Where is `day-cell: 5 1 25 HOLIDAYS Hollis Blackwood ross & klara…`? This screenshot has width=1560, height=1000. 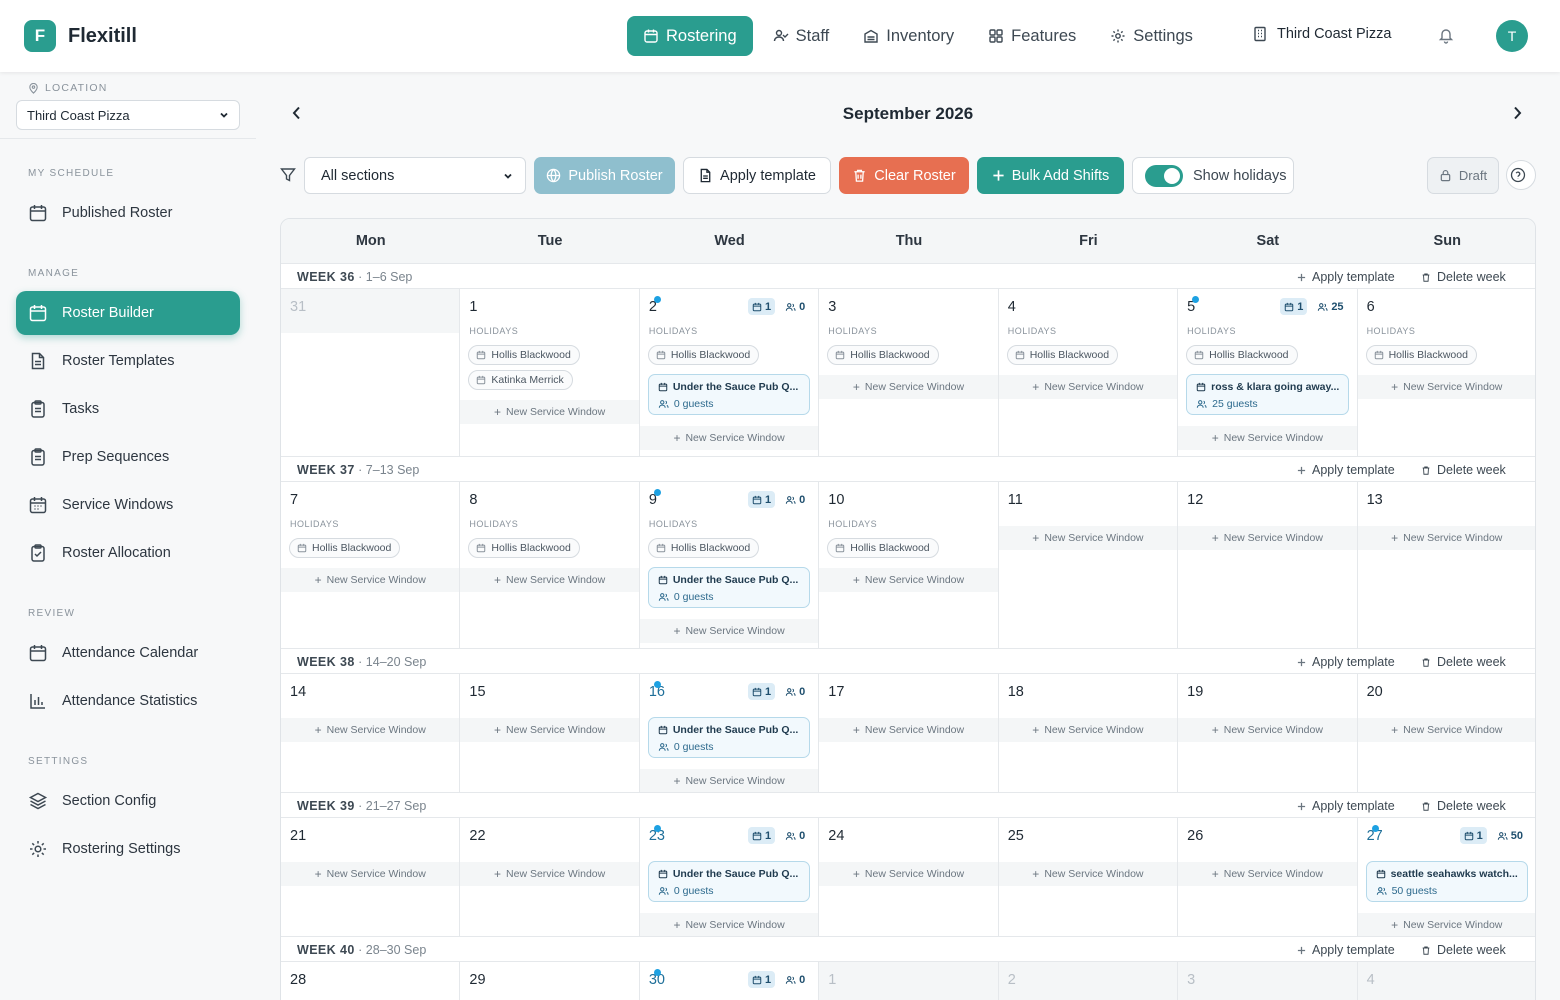
day-cell: 5 1 25 HOLIDAYS Hollis Blackwood ross & klara… is located at coordinates (1268, 373).